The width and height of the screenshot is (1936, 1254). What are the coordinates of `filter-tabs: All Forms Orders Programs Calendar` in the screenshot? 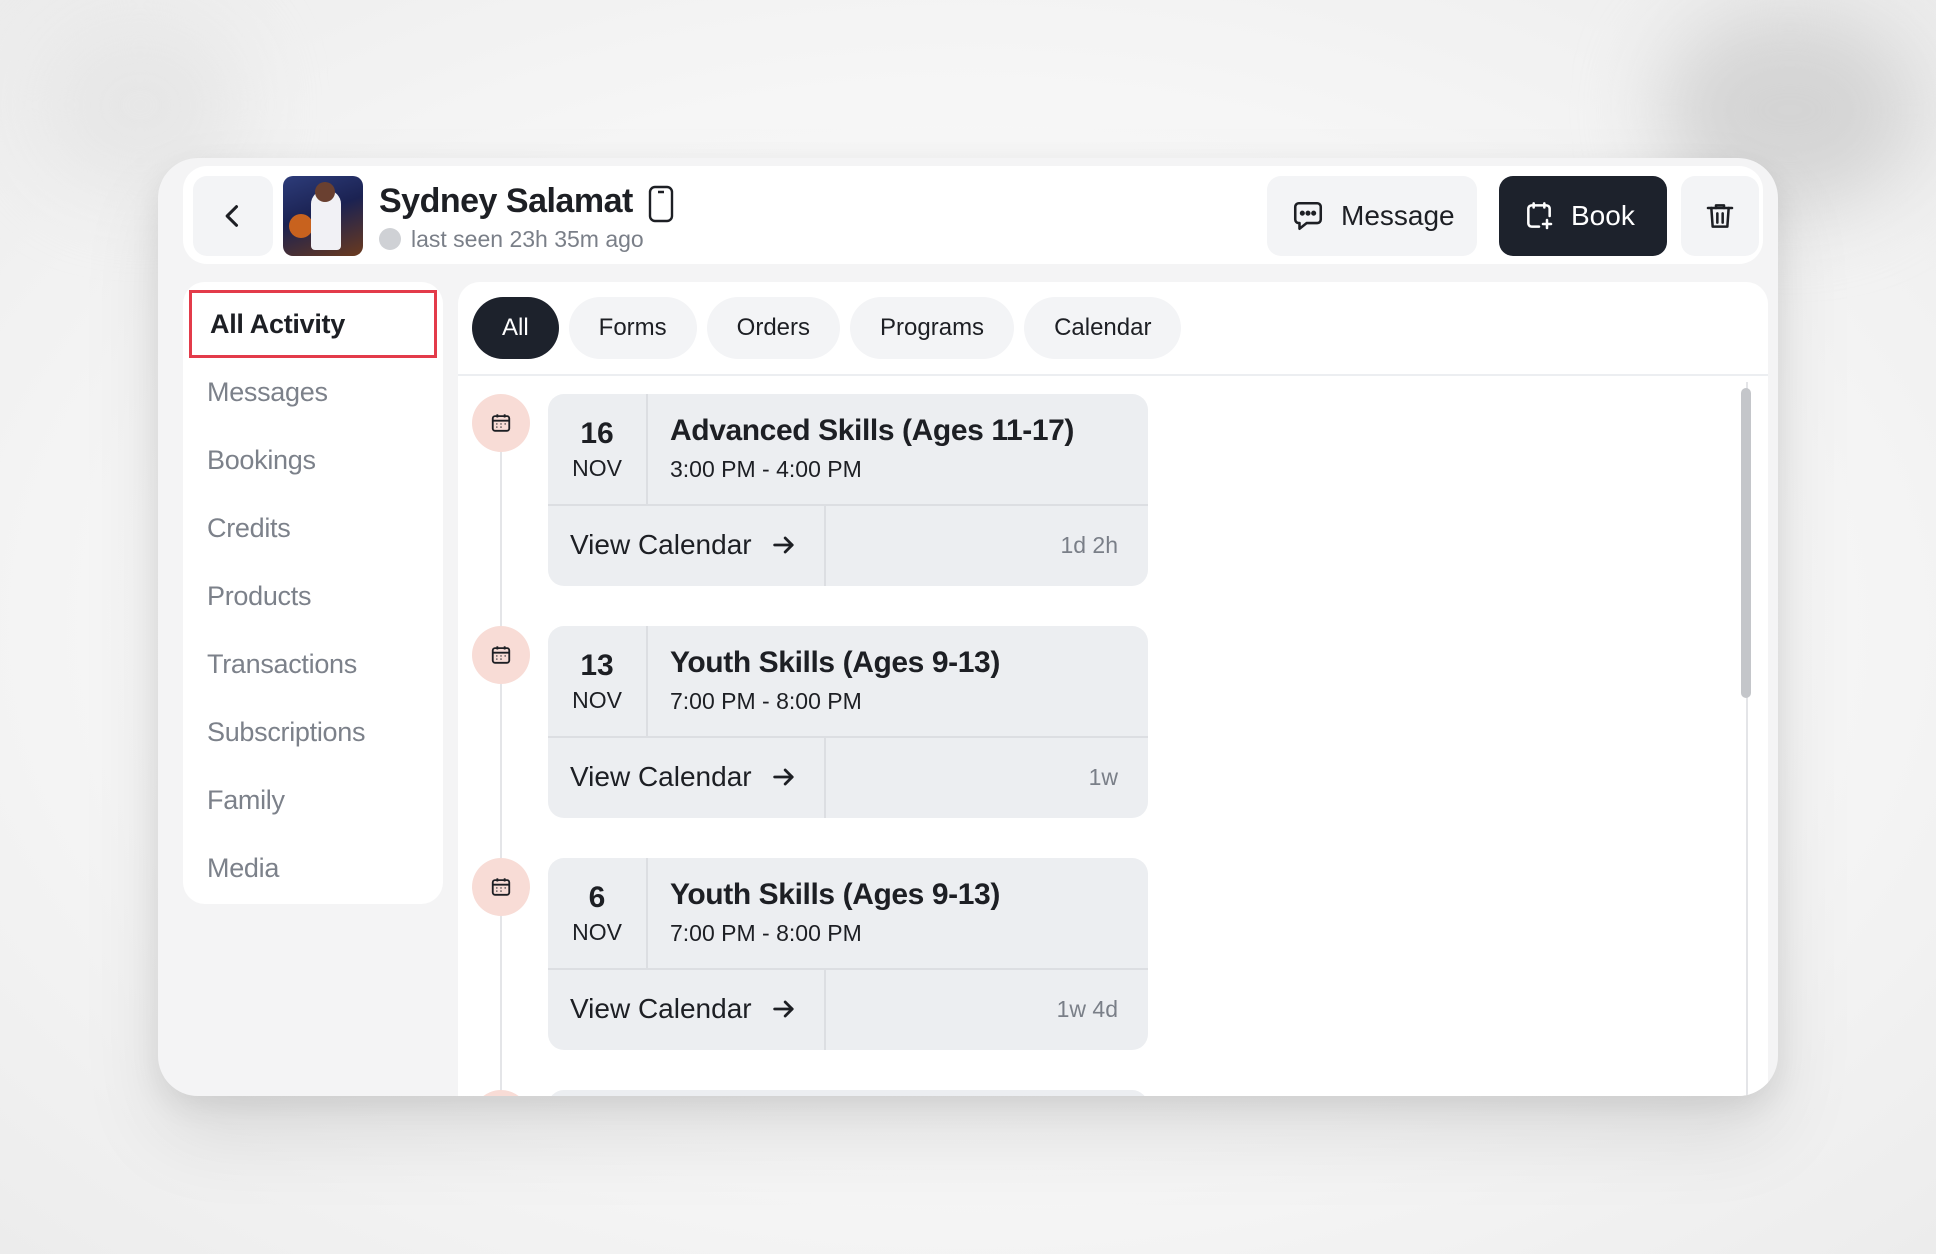 It's located at (827, 328).